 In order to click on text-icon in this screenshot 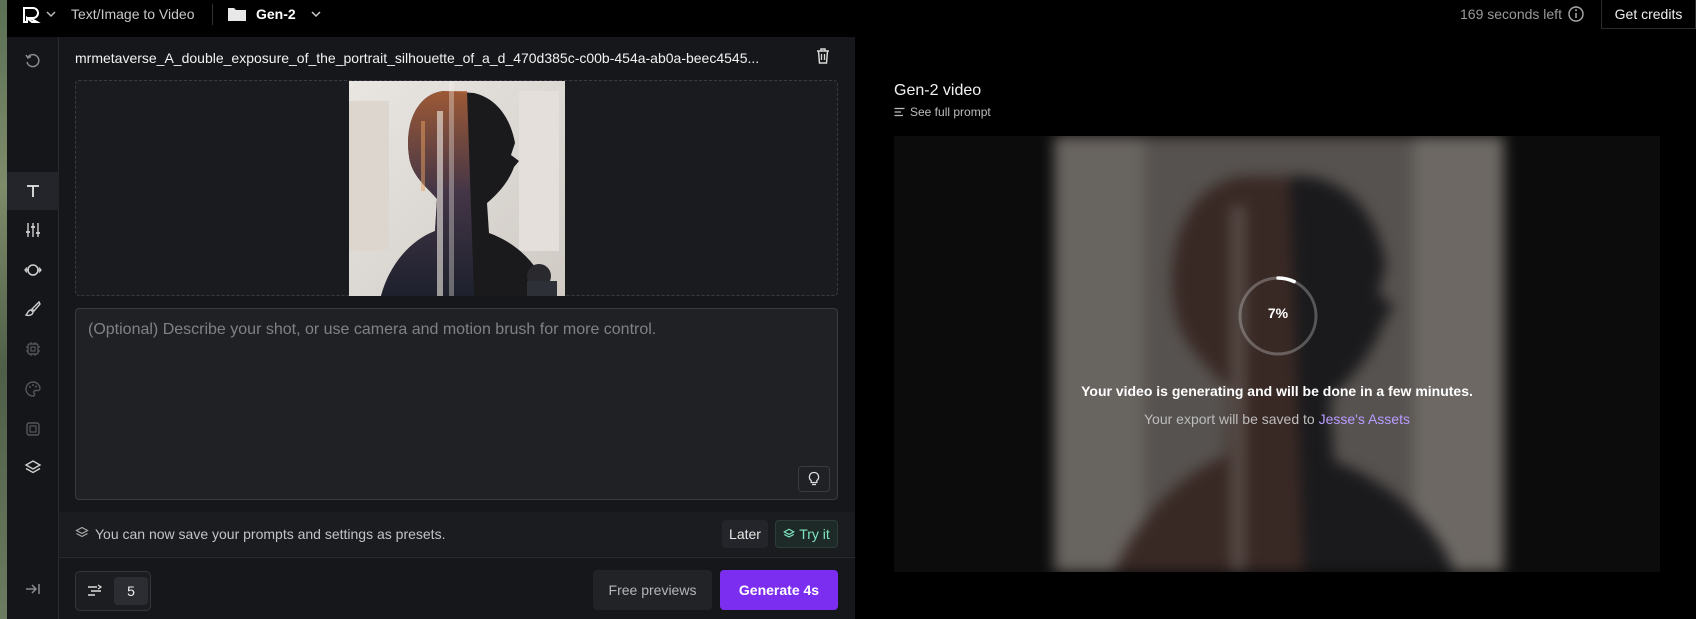, I will do `click(33, 191)`.